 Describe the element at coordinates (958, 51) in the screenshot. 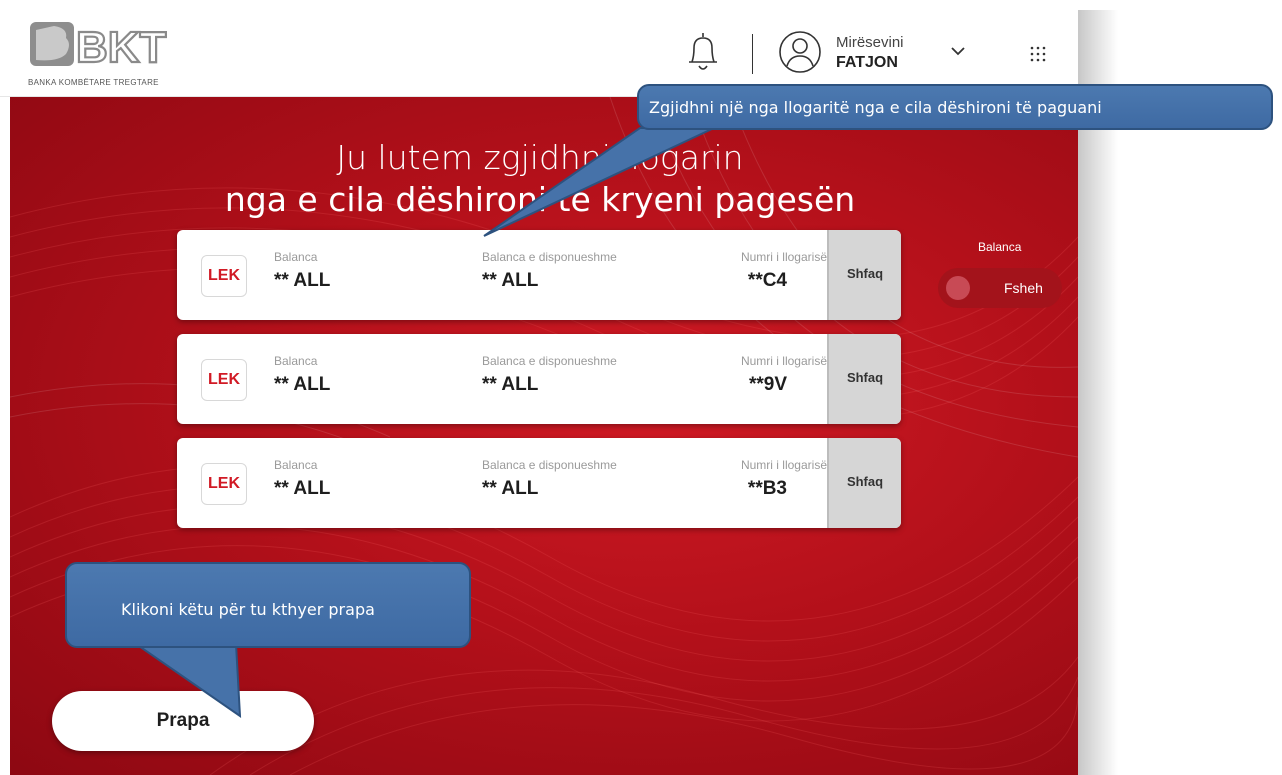

I see `chevron-down-icon` at that location.